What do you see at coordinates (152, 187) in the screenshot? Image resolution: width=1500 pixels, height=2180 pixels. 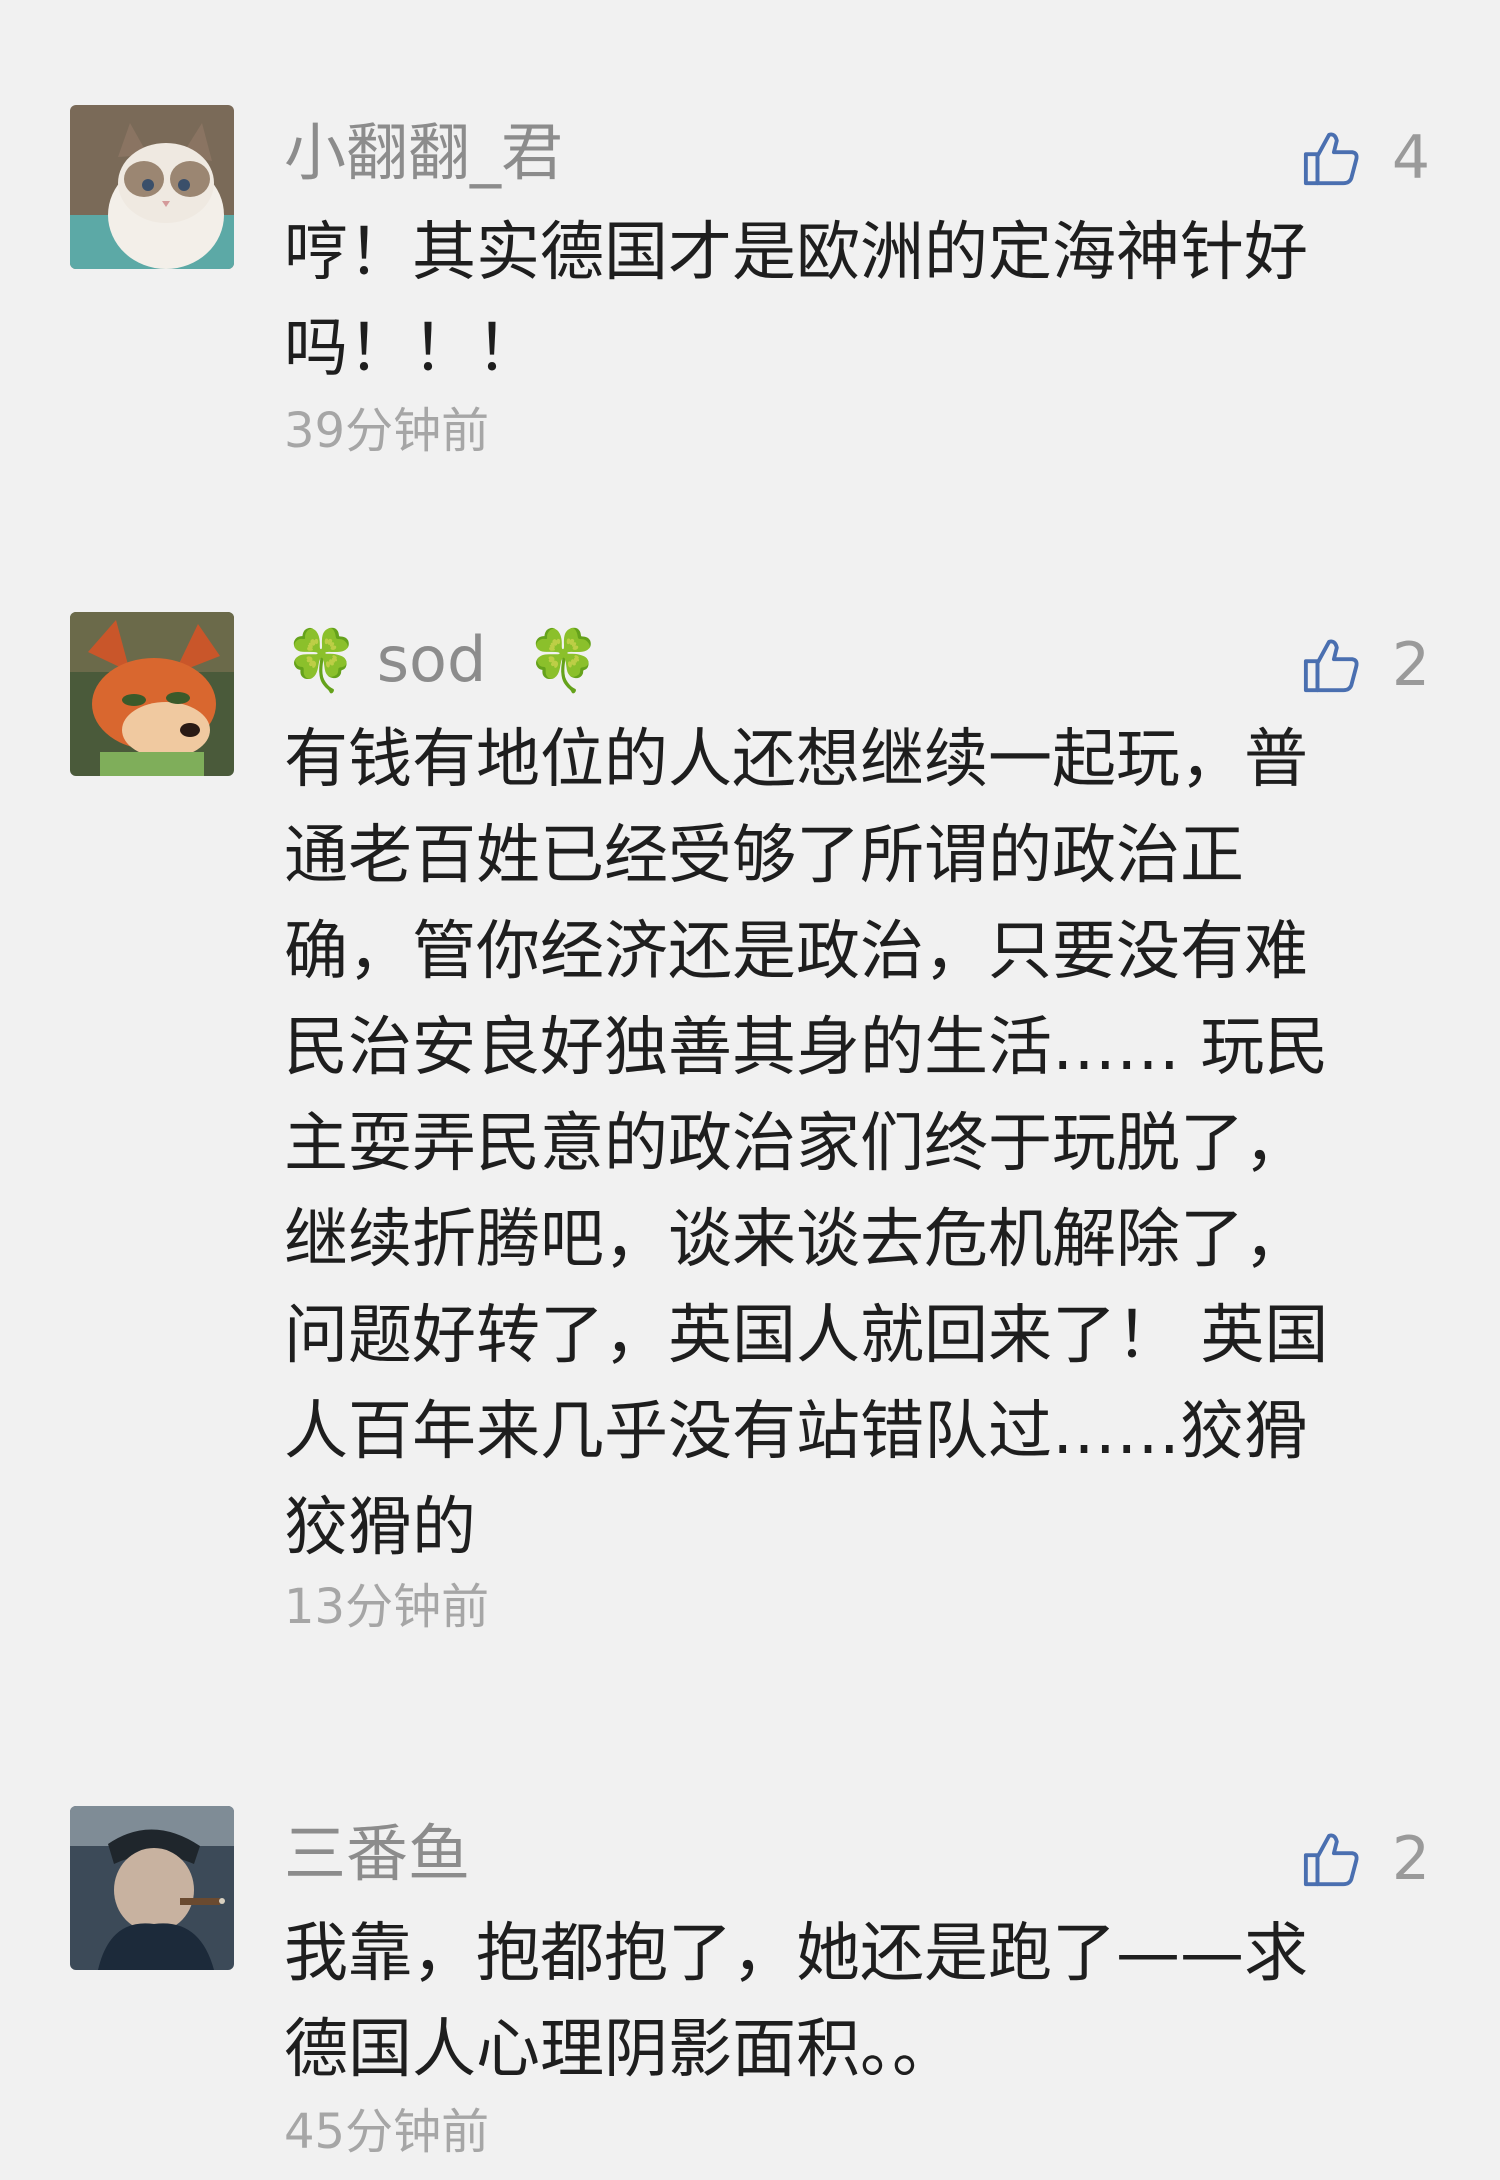 I see `cat-avatar-icon` at bounding box center [152, 187].